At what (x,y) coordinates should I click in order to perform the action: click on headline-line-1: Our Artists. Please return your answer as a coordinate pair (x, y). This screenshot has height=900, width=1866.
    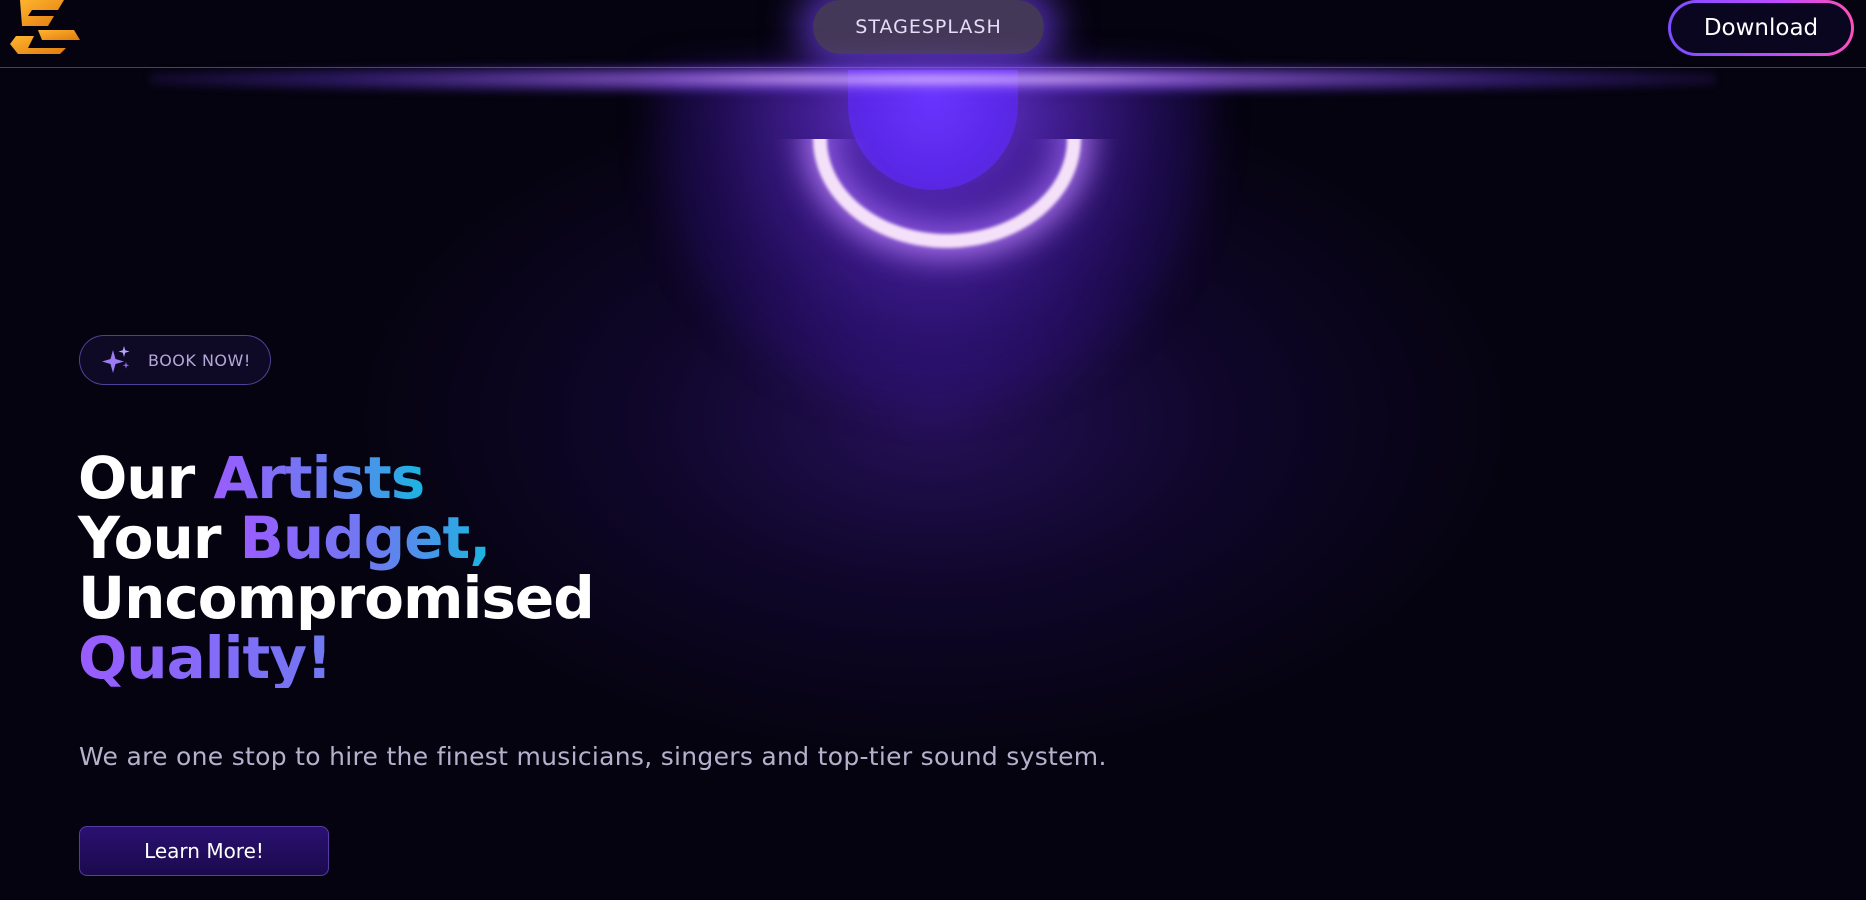
    Looking at the image, I should click on (336, 478).